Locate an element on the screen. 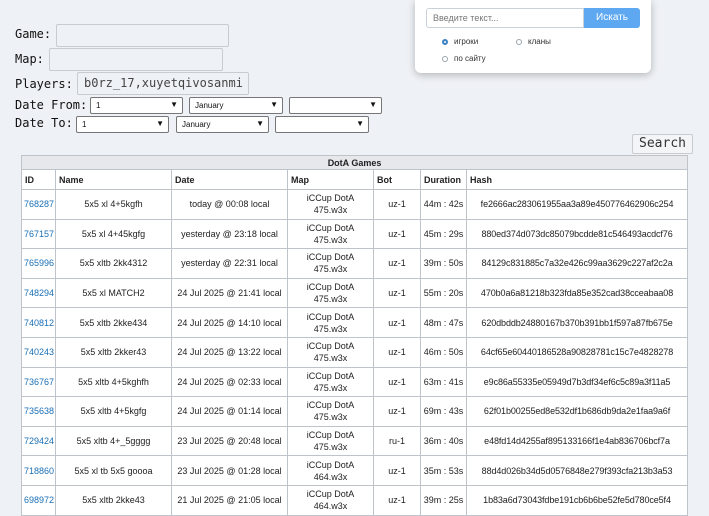  to-day-value: 1 is located at coordinates (84, 124).